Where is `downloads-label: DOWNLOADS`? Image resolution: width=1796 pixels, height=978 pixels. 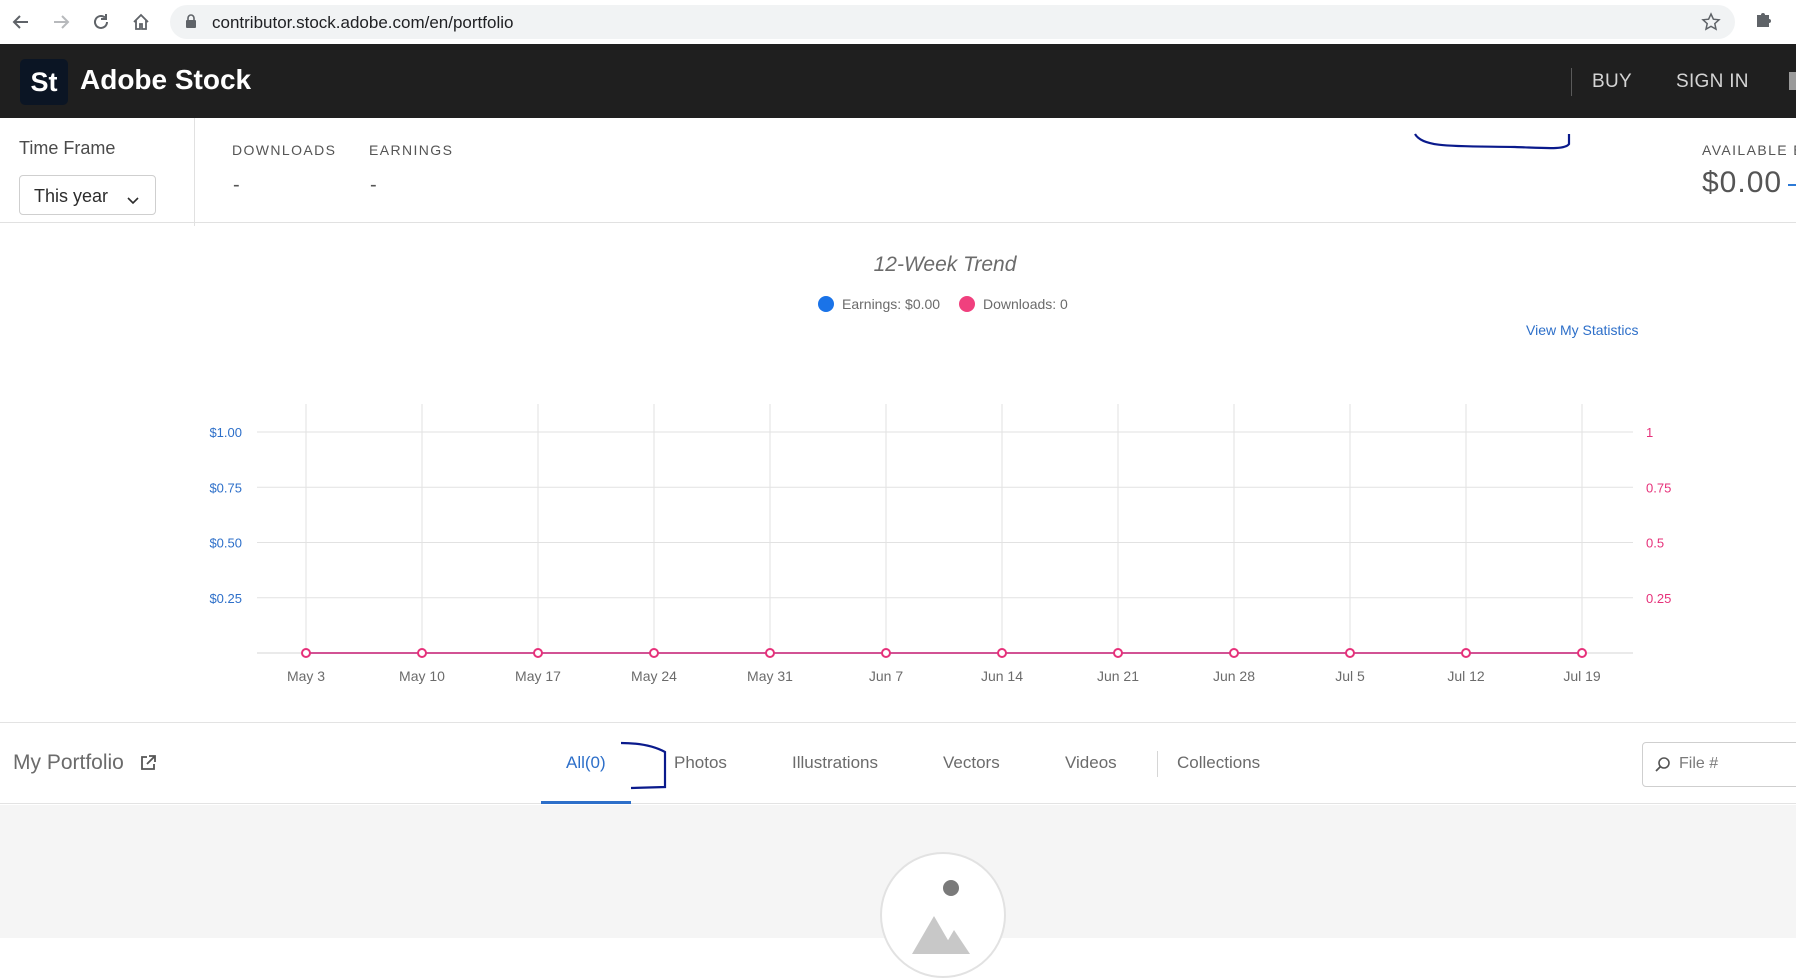
downloads-label: DOWNLOADS is located at coordinates (284, 150).